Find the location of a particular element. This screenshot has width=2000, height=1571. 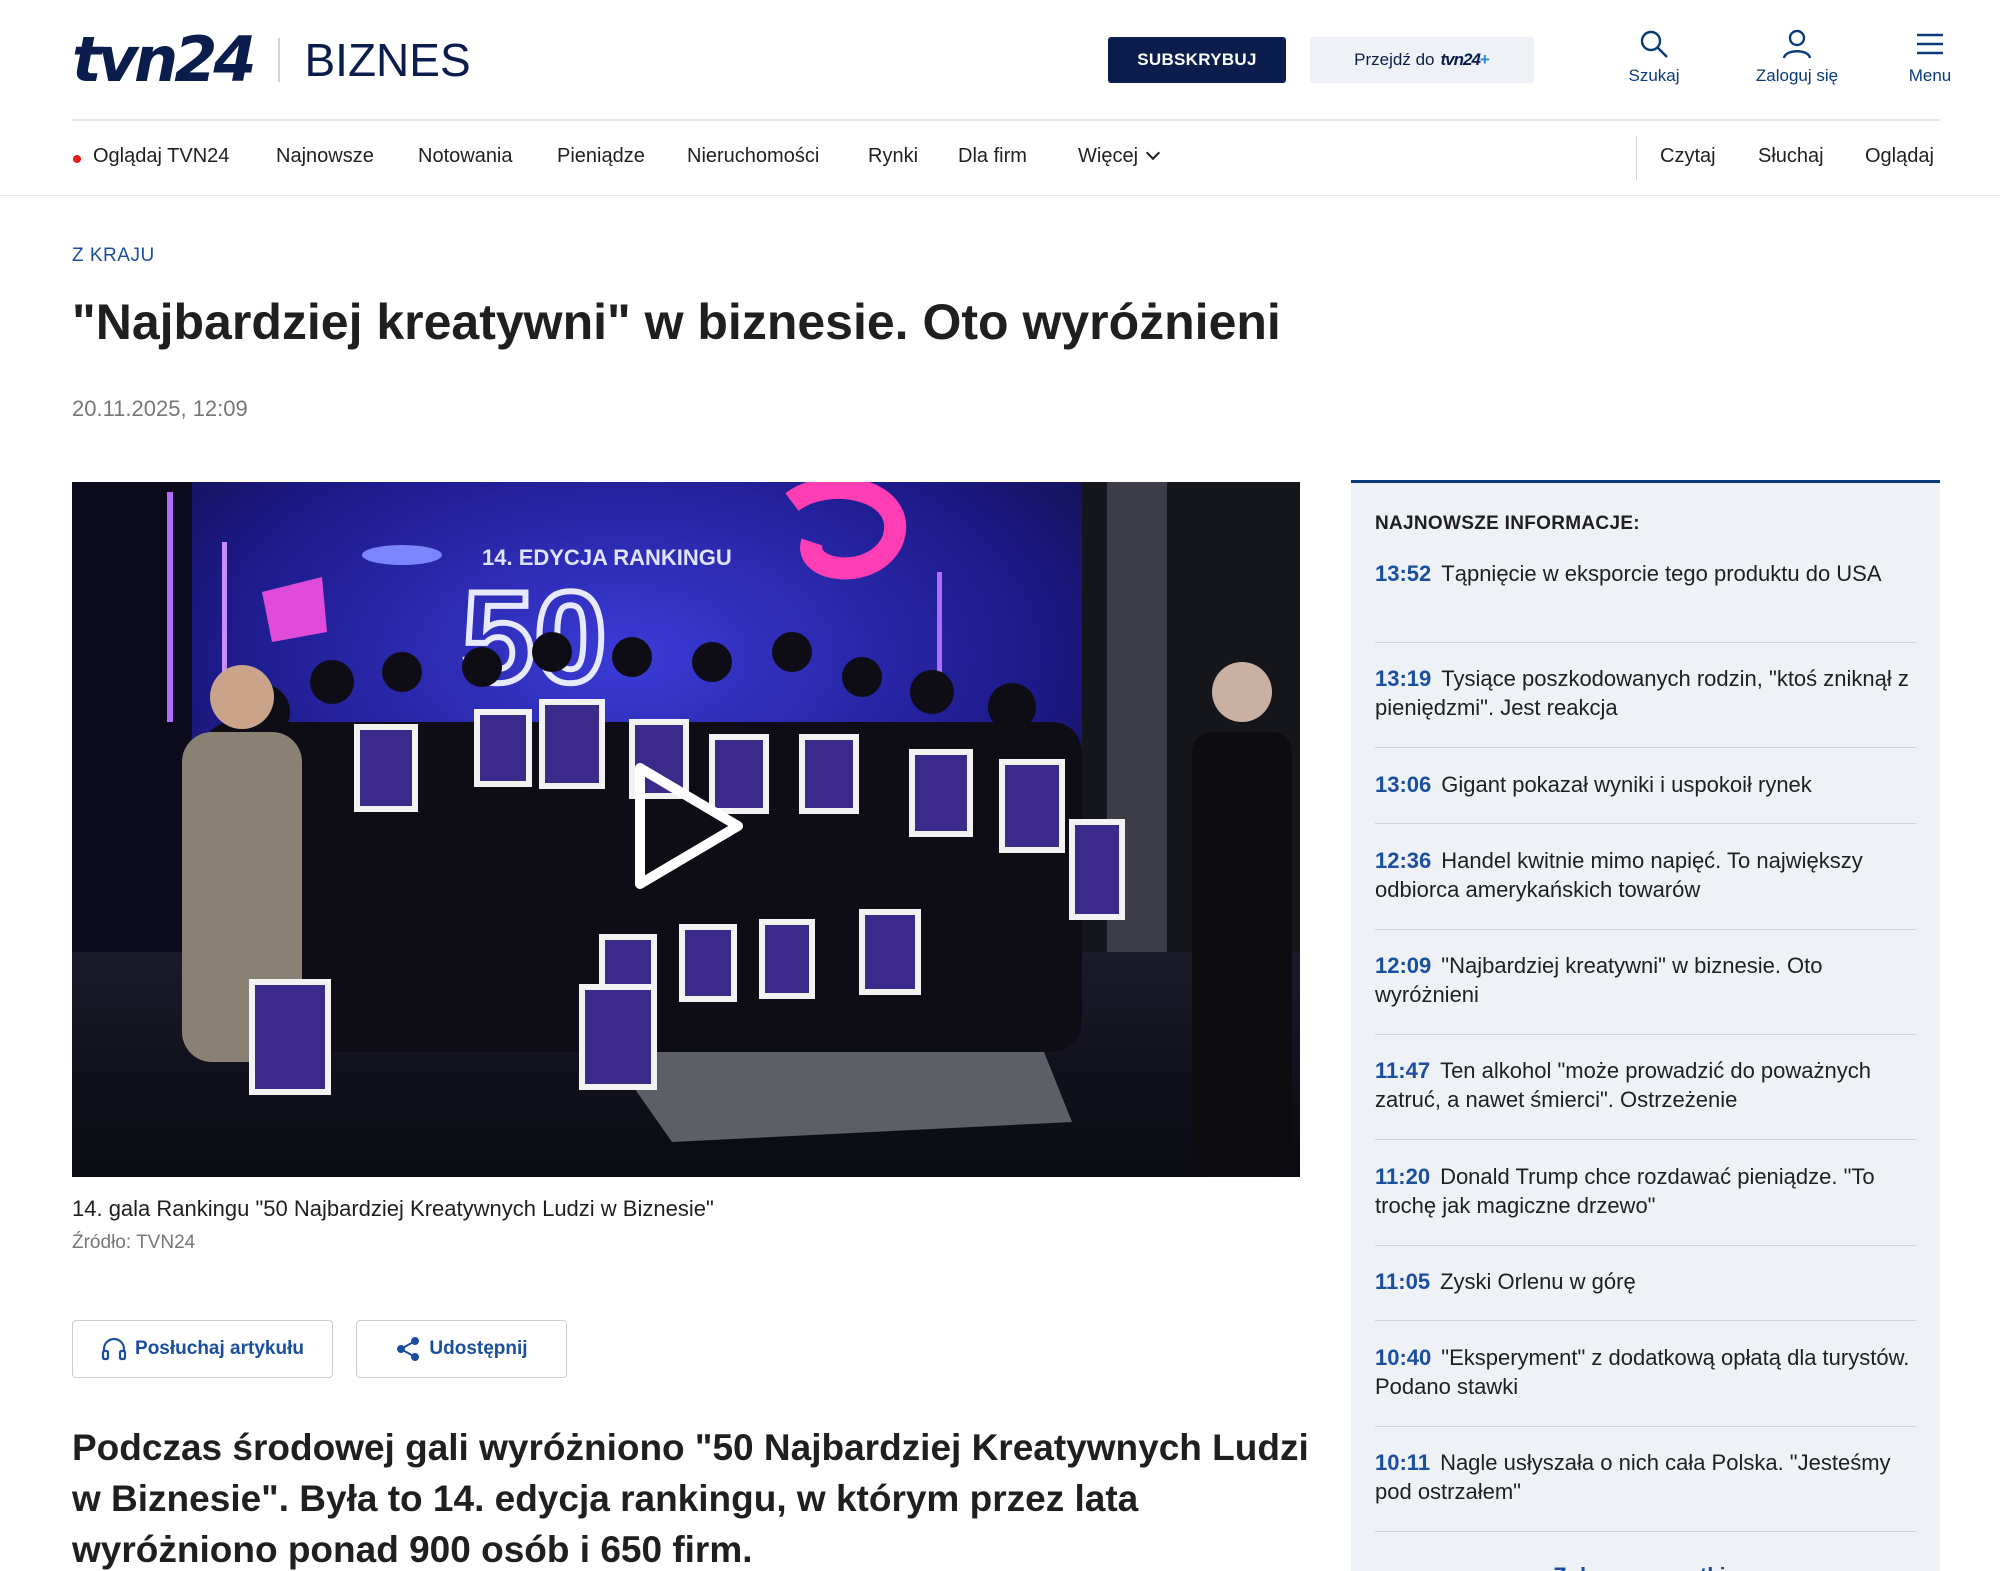

news-headline: Gigant pokazał wyniki i uspokoił rynek is located at coordinates (1626, 784).